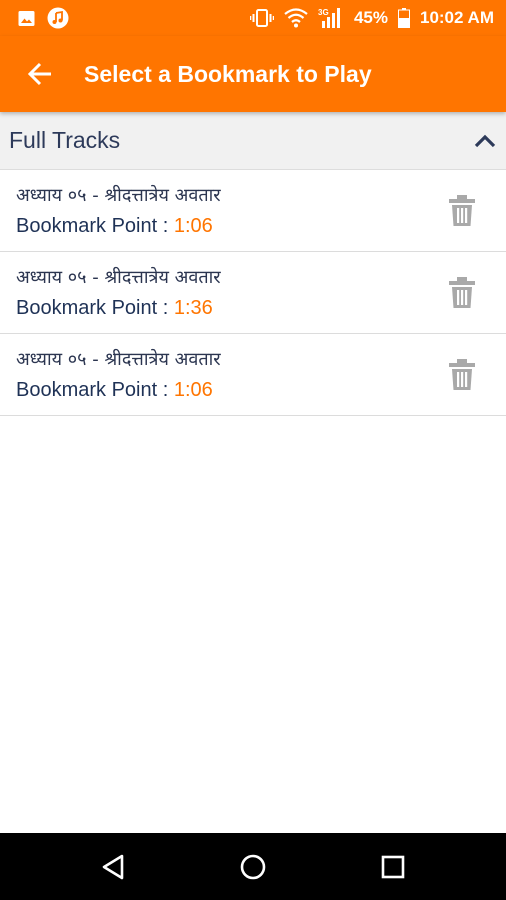 The height and width of the screenshot is (900, 506). Describe the element at coordinates (65, 140) in the screenshot. I see `section-title: Full Tracks` at that location.